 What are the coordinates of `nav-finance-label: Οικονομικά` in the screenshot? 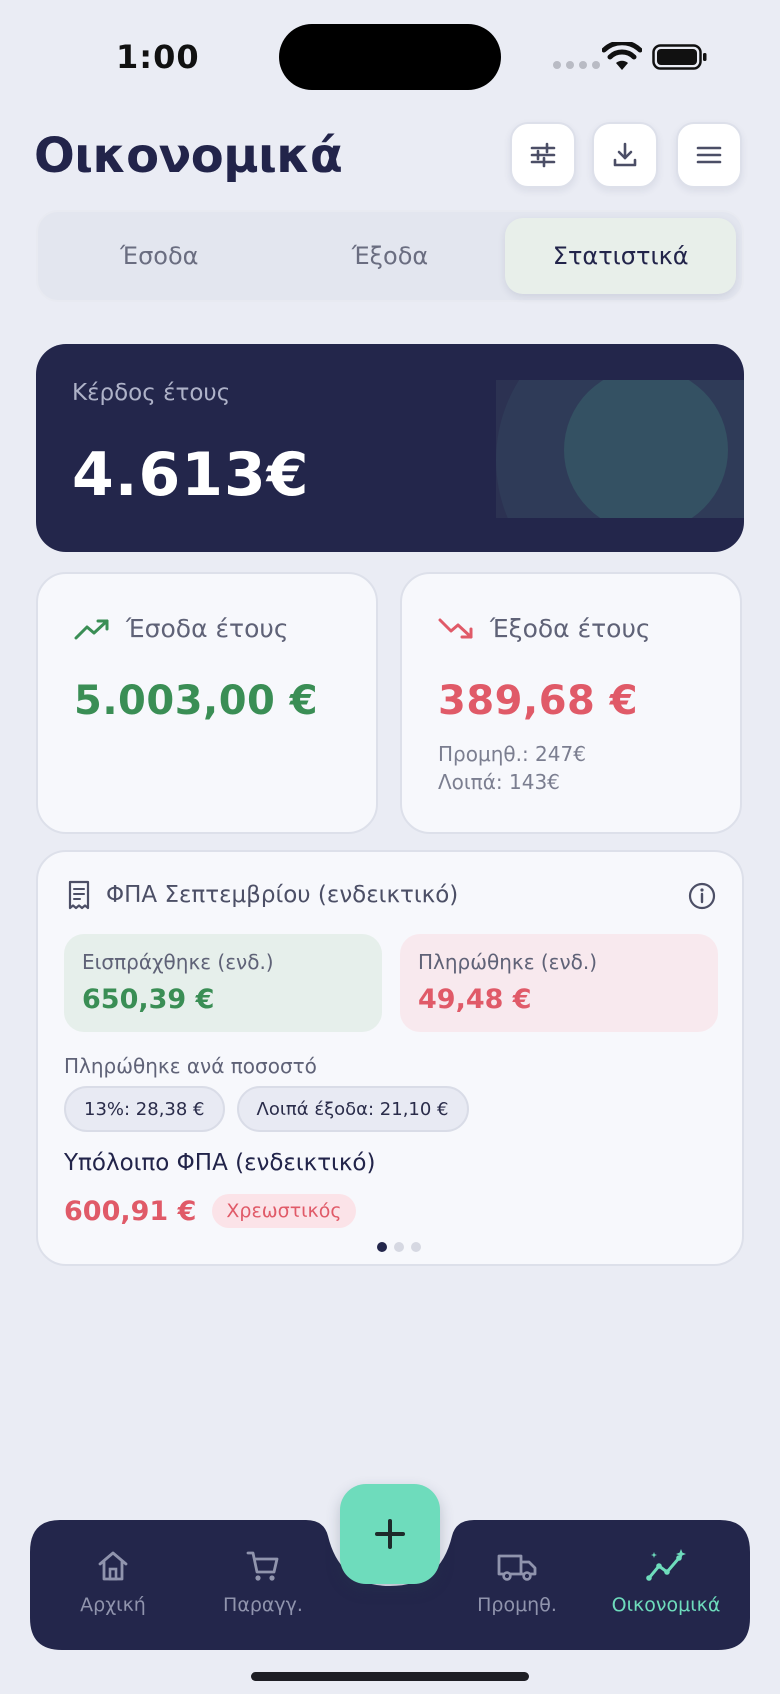 It's located at (666, 1605).